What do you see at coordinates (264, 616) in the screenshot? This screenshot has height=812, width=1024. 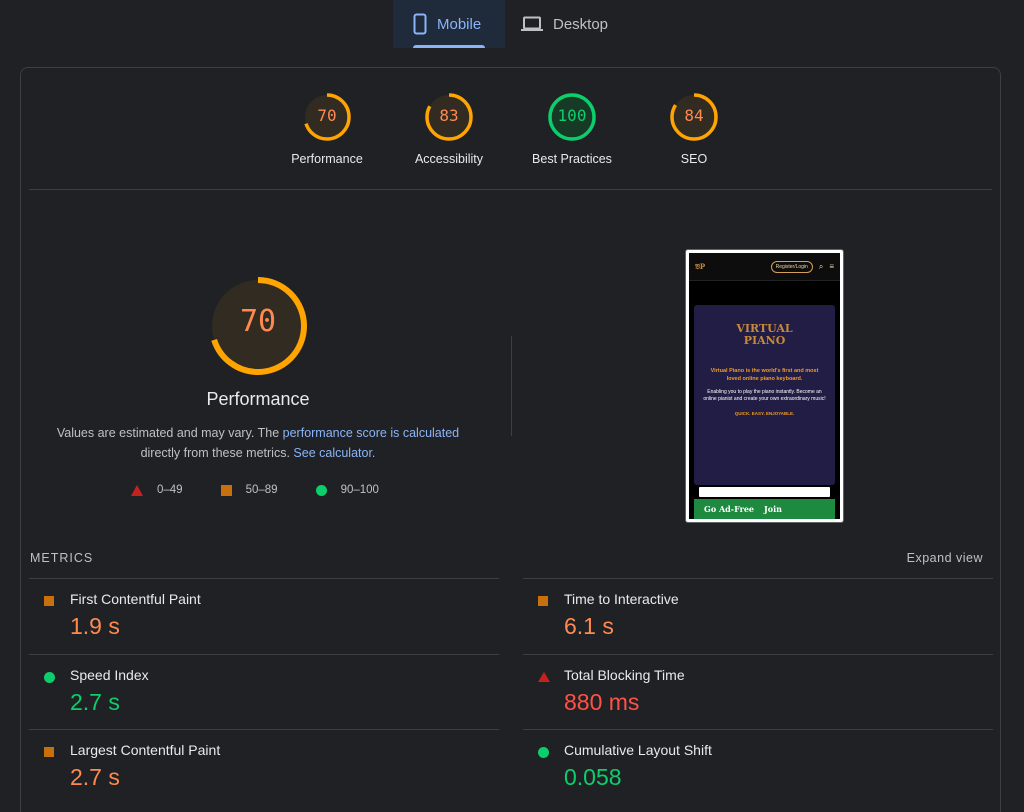 I see `metric-first-contentful-paint: First Contentful Paint 1.9 s` at bounding box center [264, 616].